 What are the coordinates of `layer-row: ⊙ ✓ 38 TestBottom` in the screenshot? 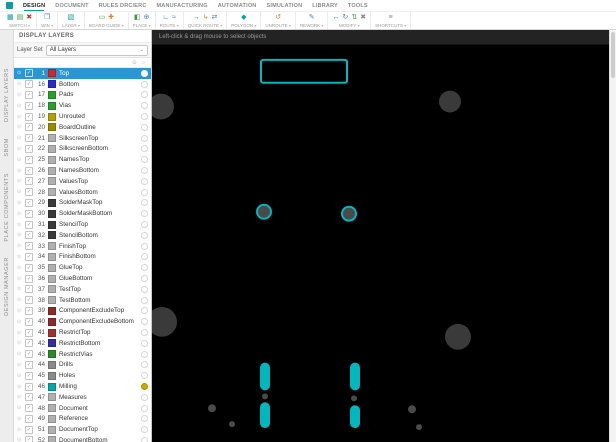 It's located at (82, 300).